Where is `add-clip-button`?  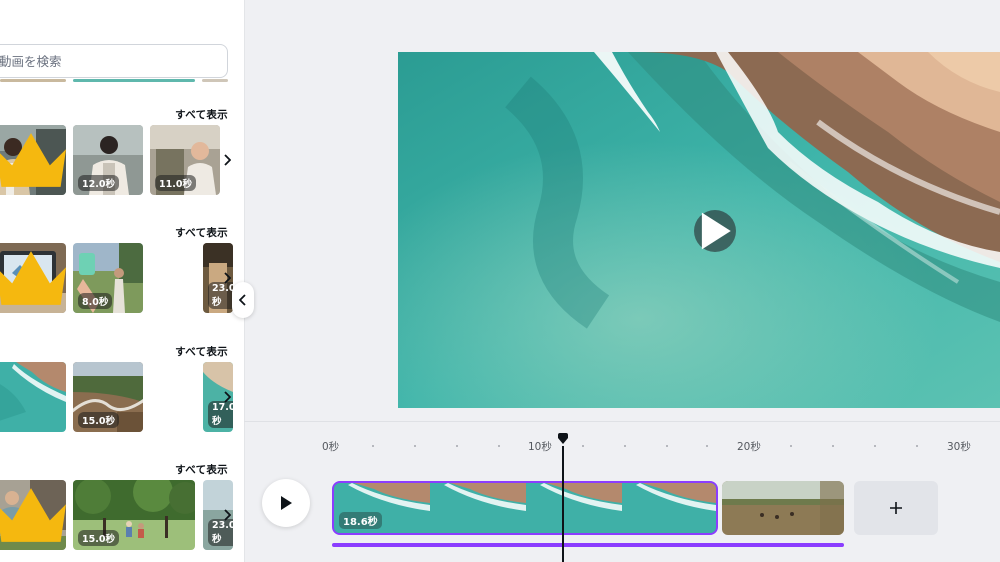 add-clip-button is located at coordinates (896, 508).